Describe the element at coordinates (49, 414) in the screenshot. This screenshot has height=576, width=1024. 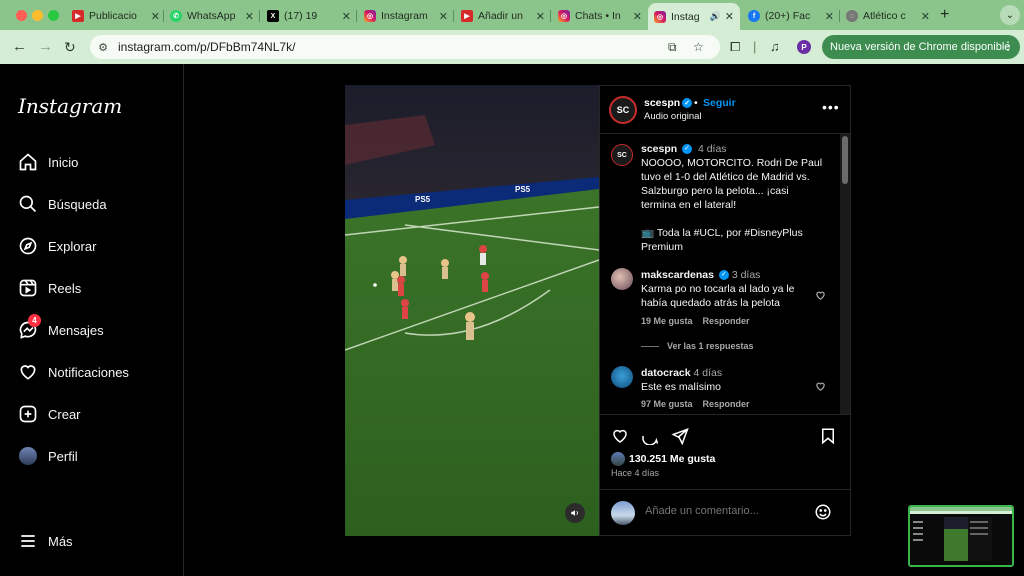
I see `sidebar-item-crear: Crear` at that location.